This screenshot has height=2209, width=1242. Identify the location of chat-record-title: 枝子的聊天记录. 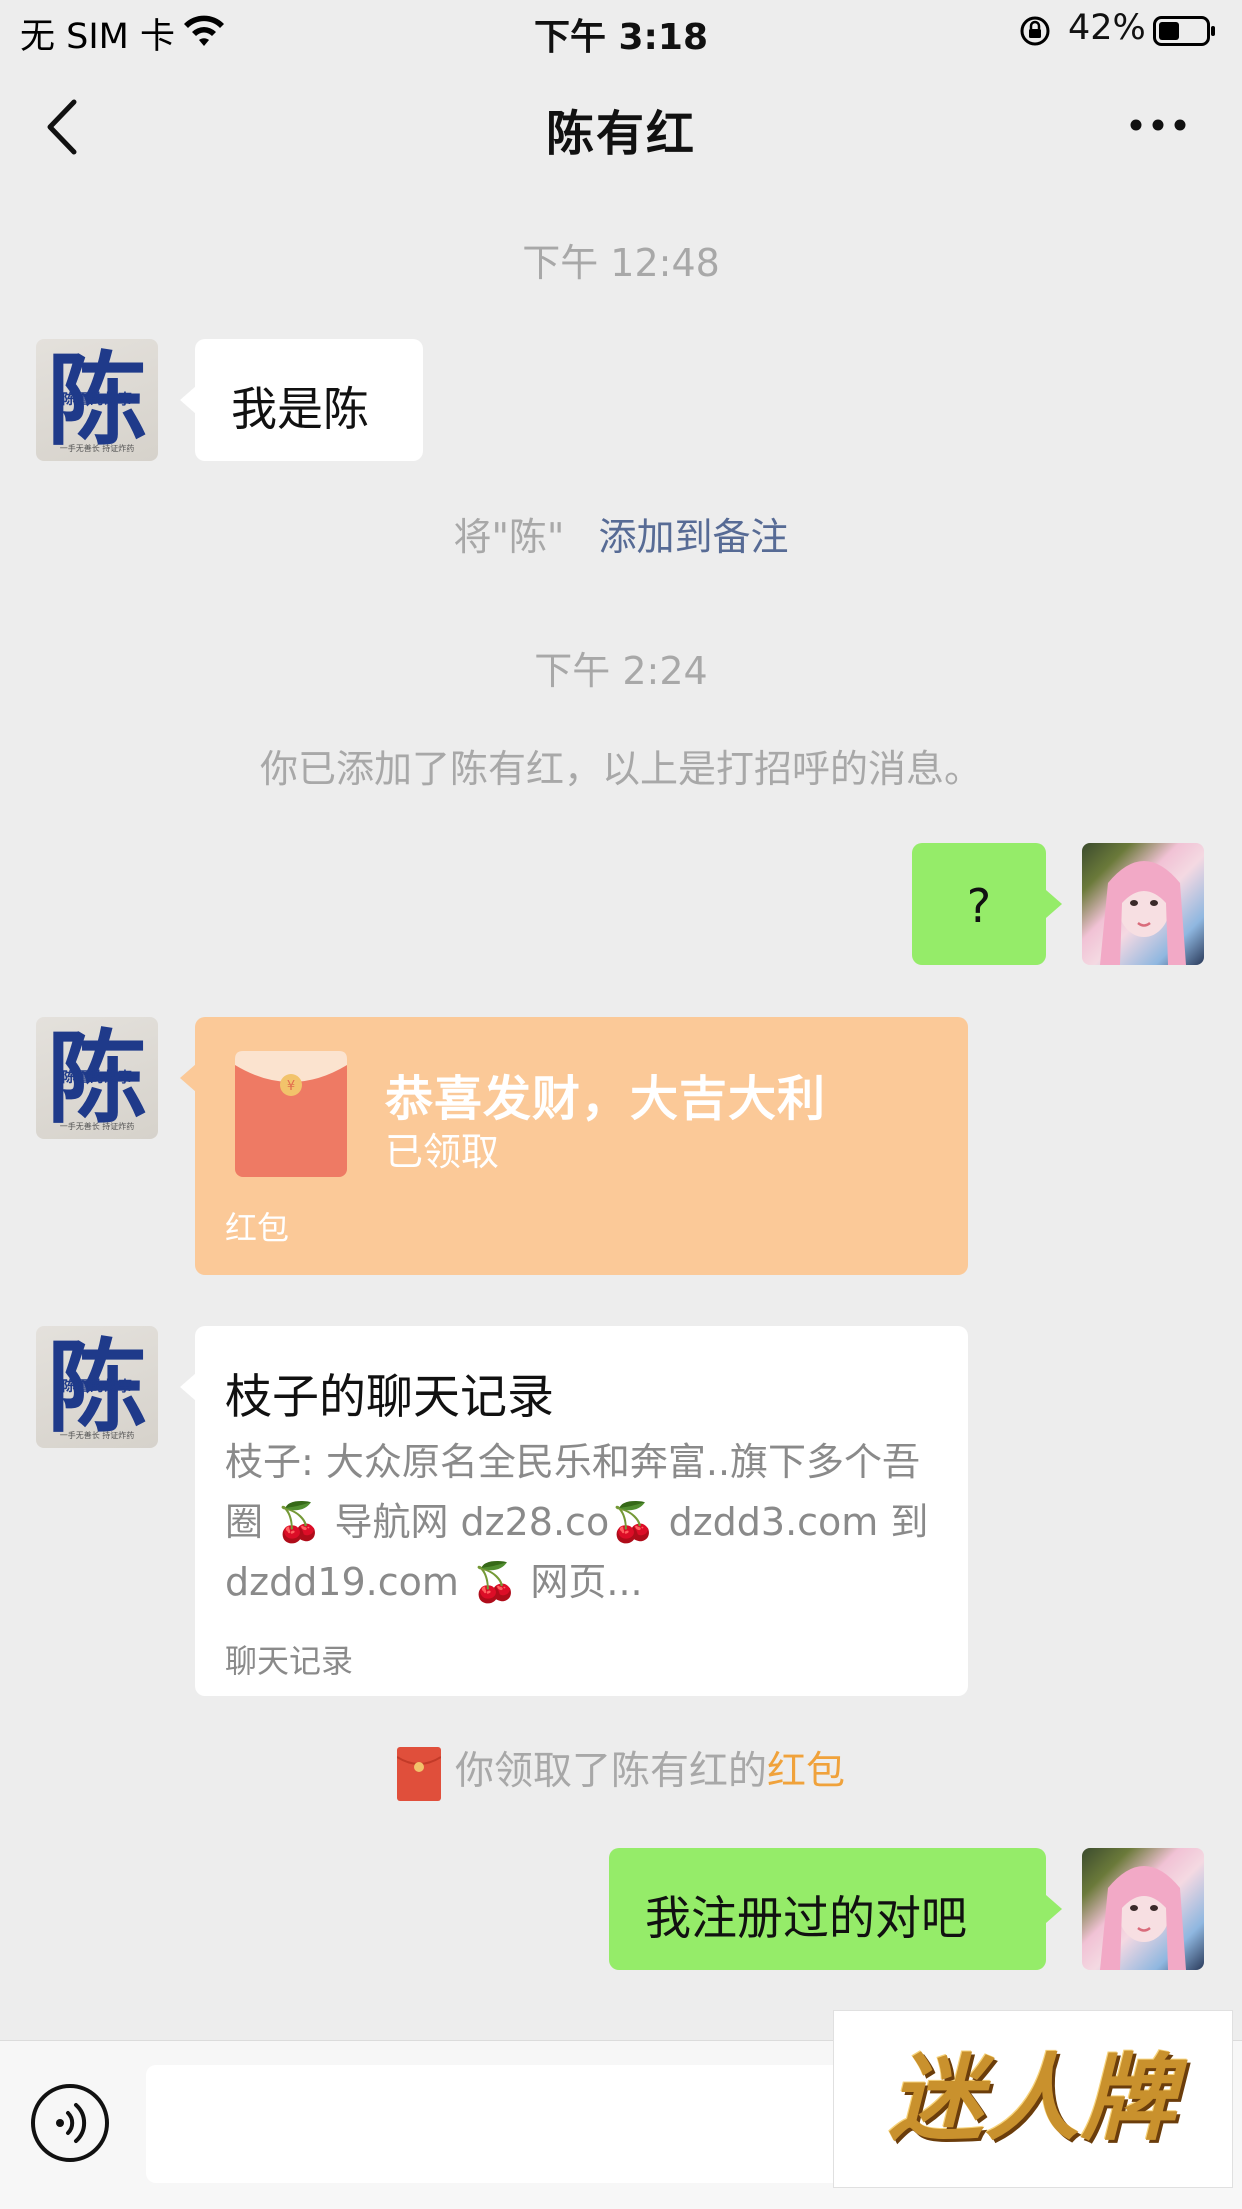
(389, 1397).